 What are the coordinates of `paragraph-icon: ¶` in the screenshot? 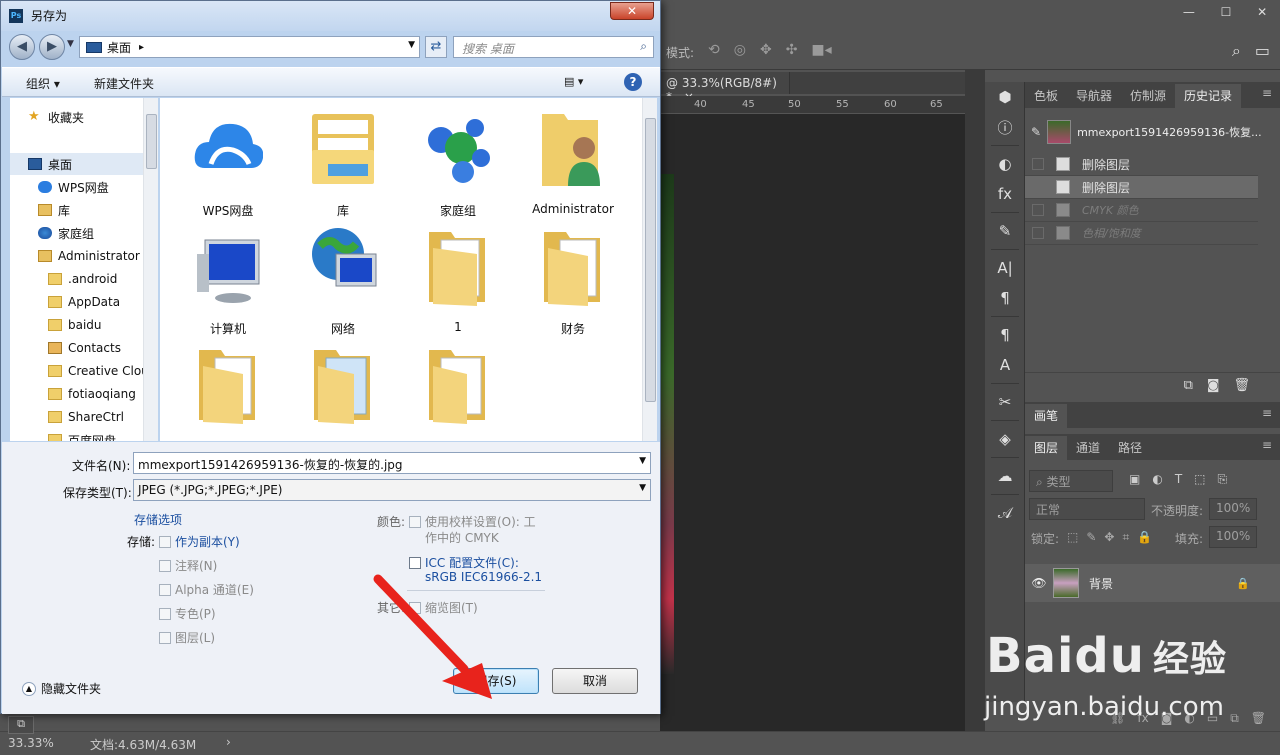 It's located at (1005, 298).